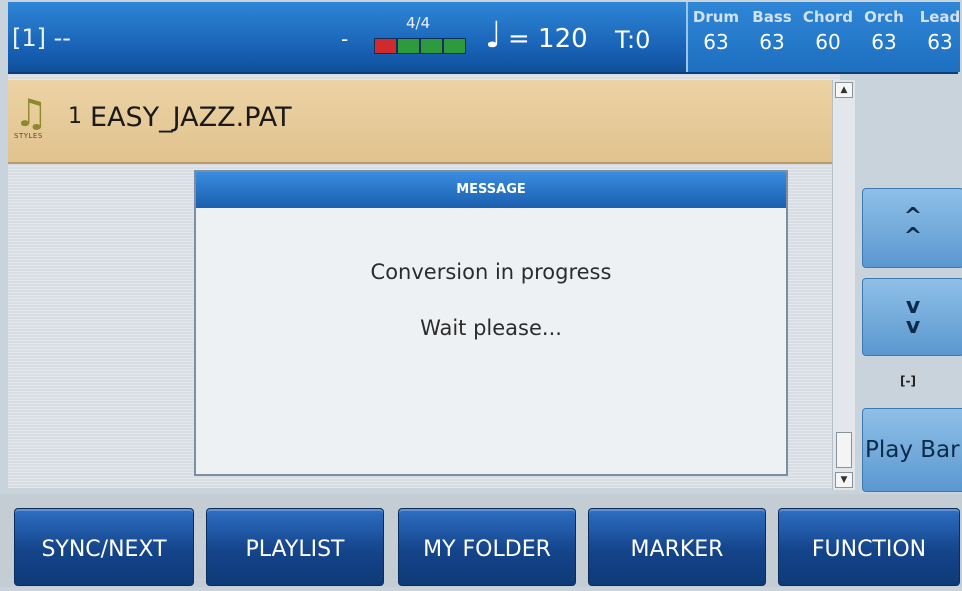 The image size is (962, 591). I want to click on list-item: ♫ STYLES 1 EASY_JAZZ.PAT, so click(420, 122).